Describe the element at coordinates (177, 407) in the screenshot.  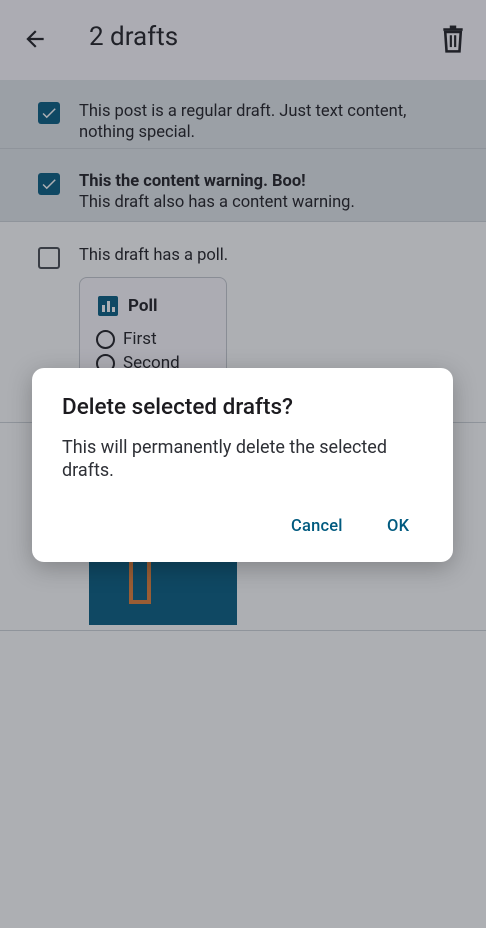
I see `dialog-title: Delete selected drafts?` at that location.